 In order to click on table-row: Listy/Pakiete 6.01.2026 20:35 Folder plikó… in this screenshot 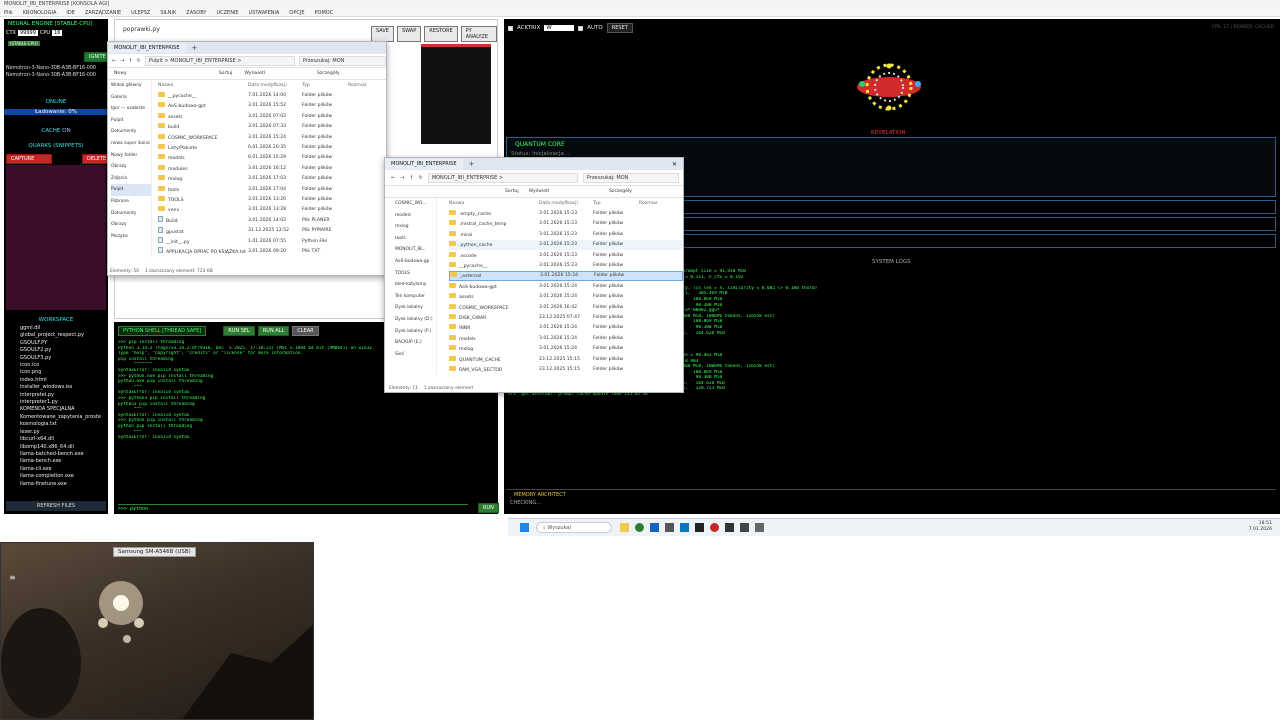, I will do `click(272, 147)`.